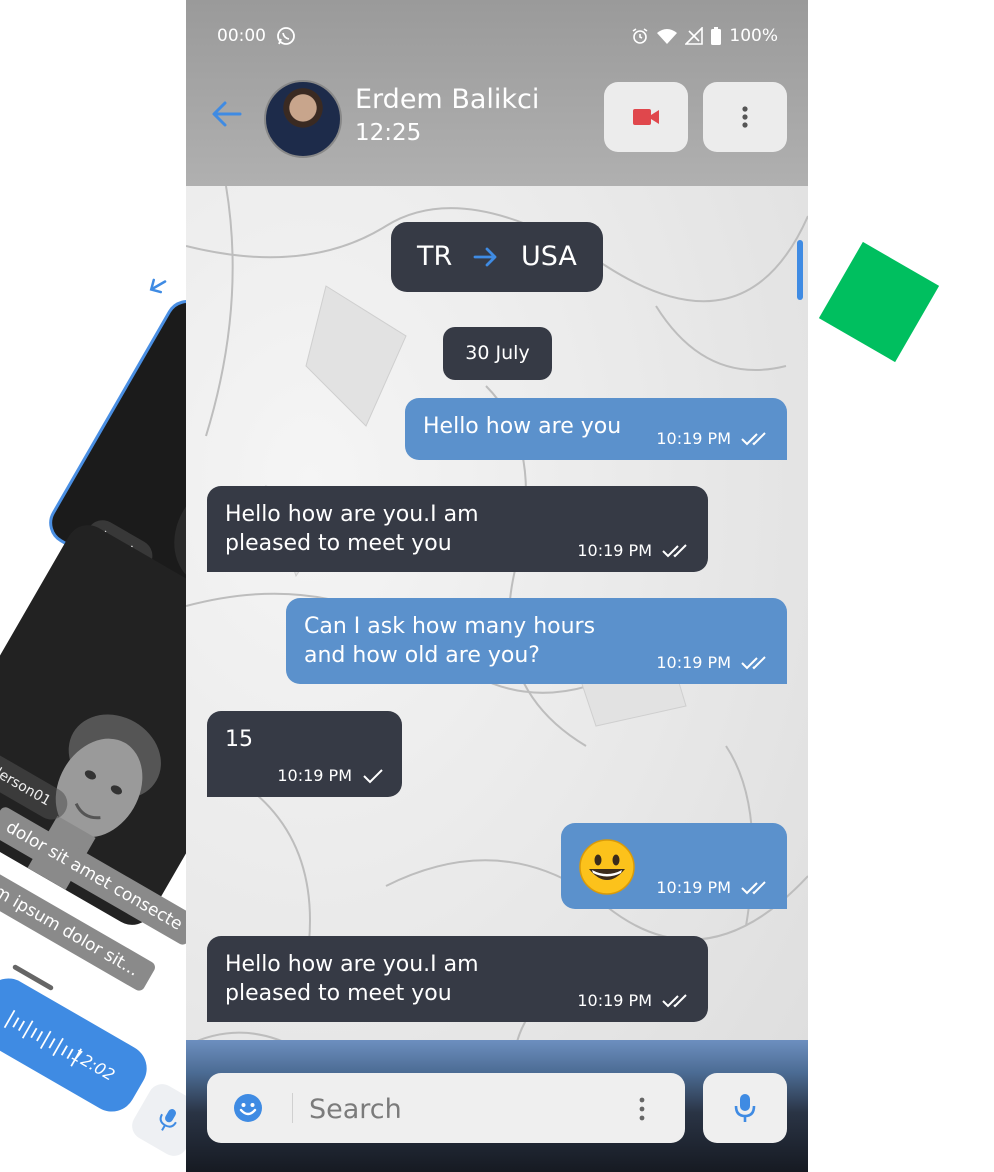  I want to click on whatsapp-icon, so click(286, 36).